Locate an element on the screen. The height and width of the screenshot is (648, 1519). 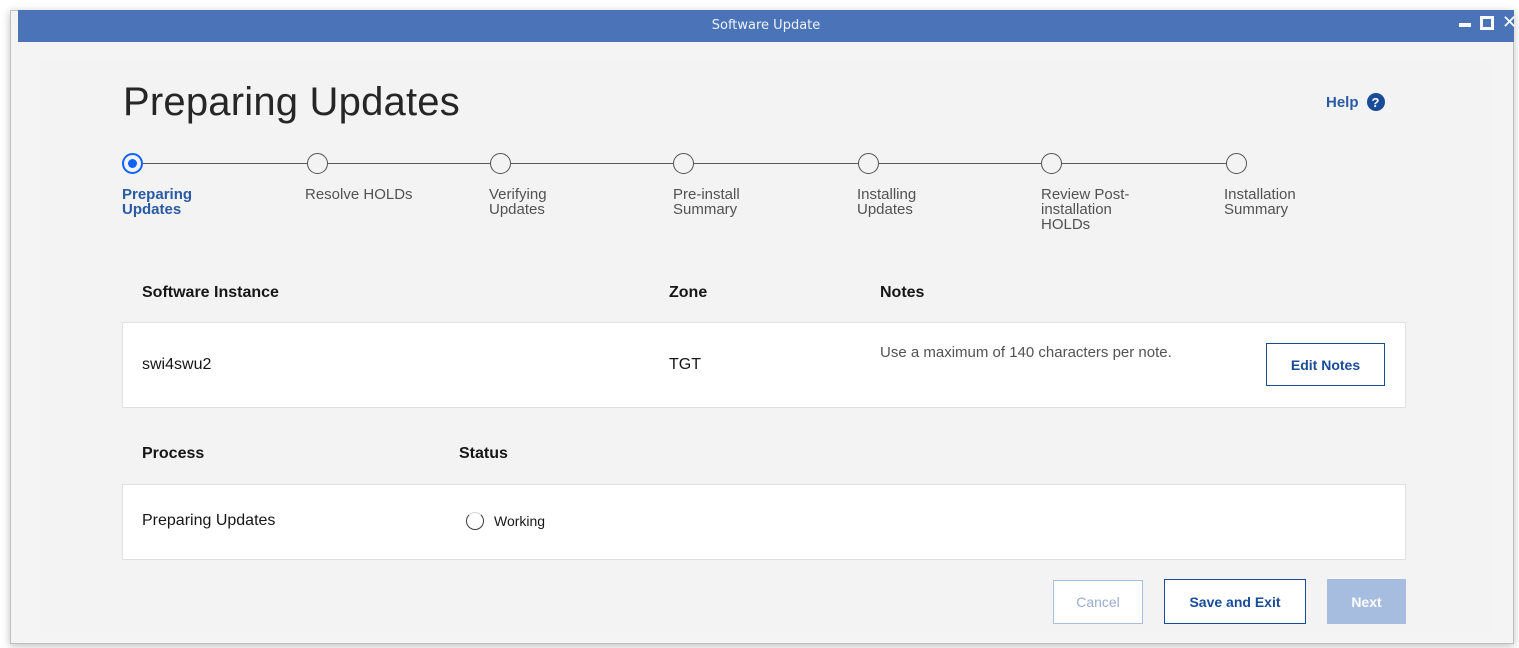
cancel-button: Cancel is located at coordinates (1098, 602).